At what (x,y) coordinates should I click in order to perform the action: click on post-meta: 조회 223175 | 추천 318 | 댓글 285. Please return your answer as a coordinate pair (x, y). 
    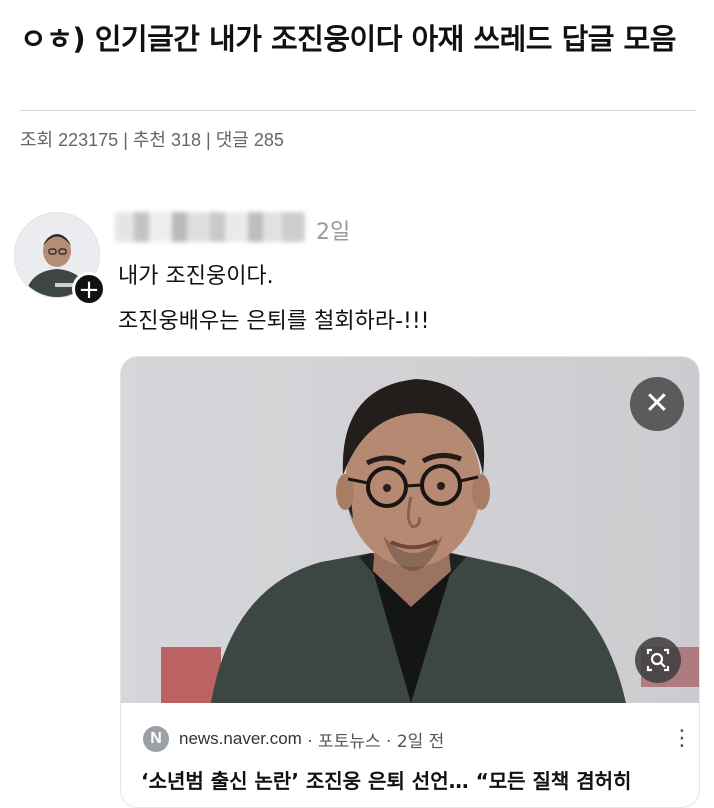
    Looking at the image, I should click on (152, 139).